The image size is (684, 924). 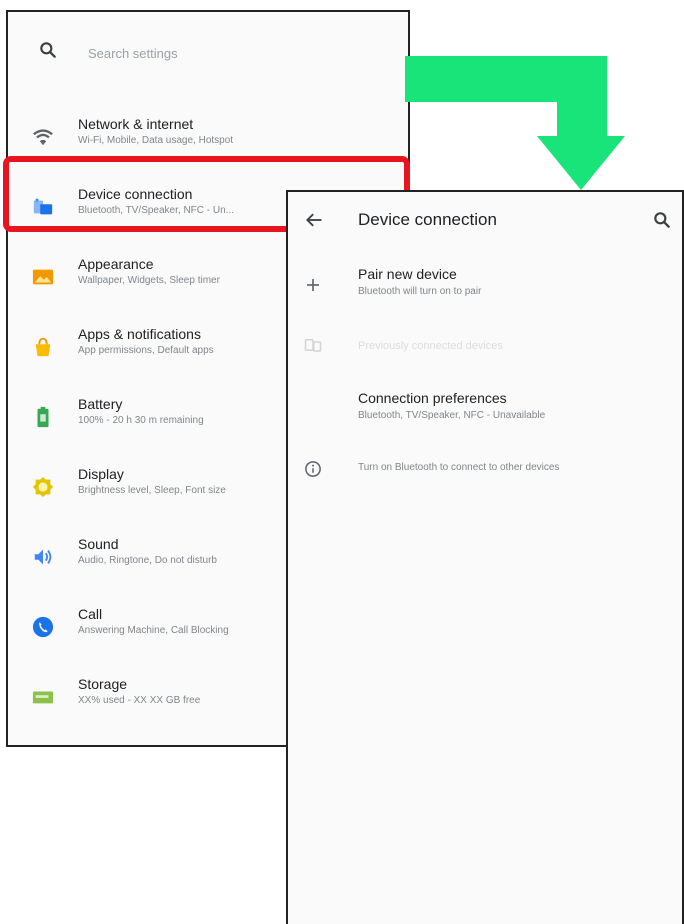 I want to click on settings-item-title: Call, so click(x=90, y=614).